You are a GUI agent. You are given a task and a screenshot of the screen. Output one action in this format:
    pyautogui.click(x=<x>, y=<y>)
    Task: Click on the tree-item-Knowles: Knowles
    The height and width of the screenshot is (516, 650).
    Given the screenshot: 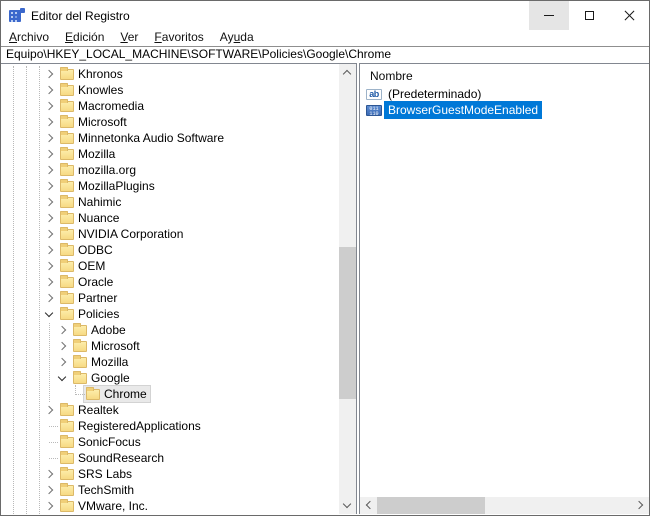 What is the action you would take?
    pyautogui.click(x=170, y=90)
    